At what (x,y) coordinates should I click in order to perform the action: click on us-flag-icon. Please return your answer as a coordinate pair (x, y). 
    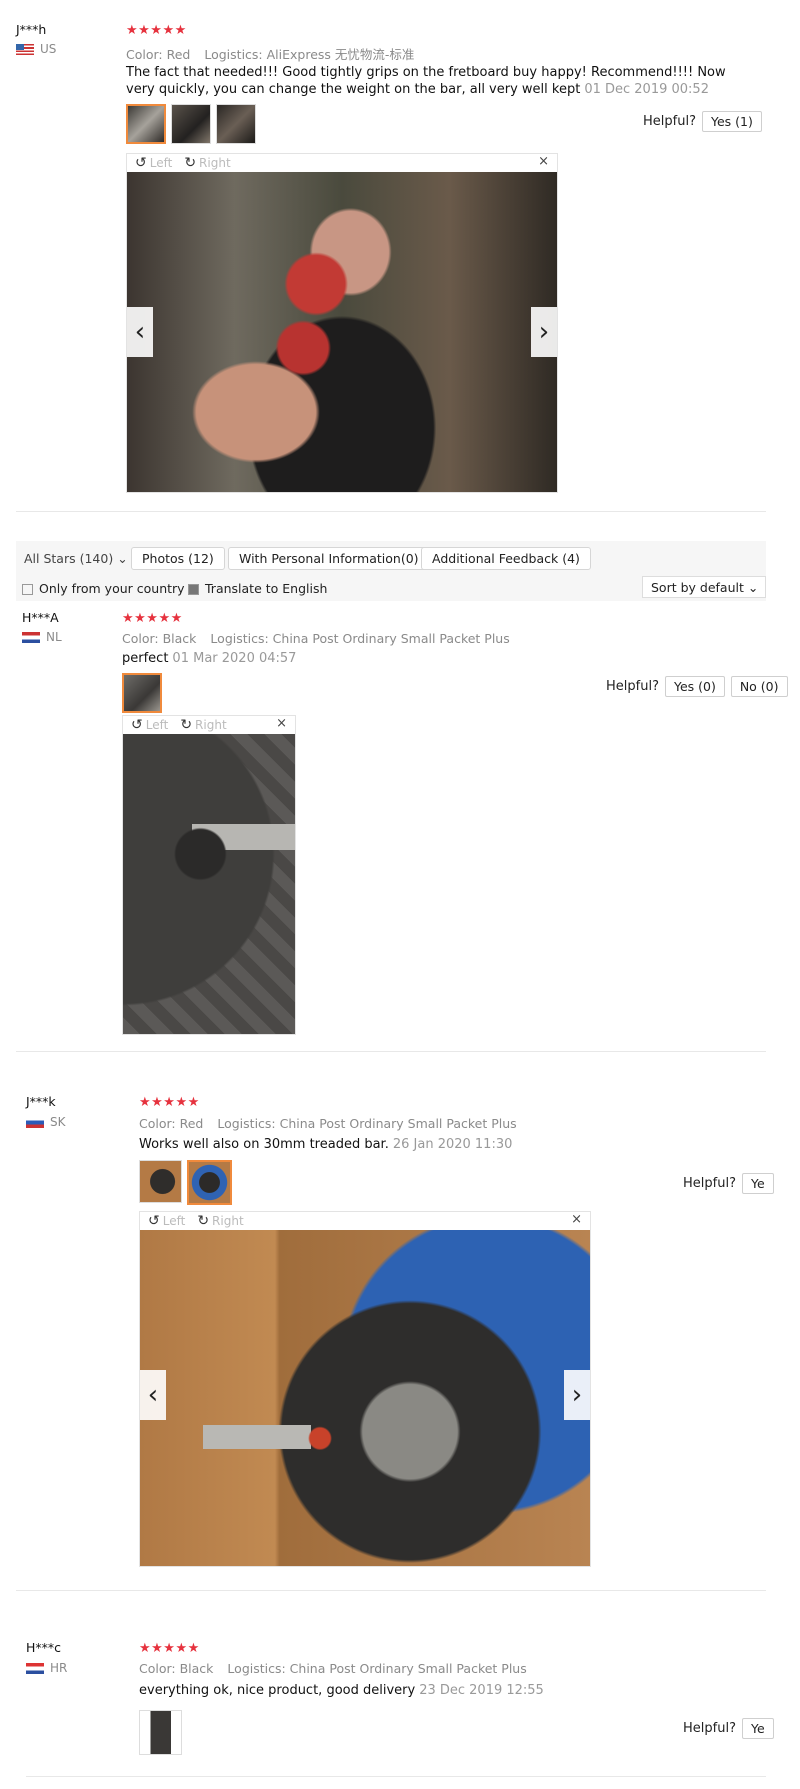
    Looking at the image, I should click on (25, 49).